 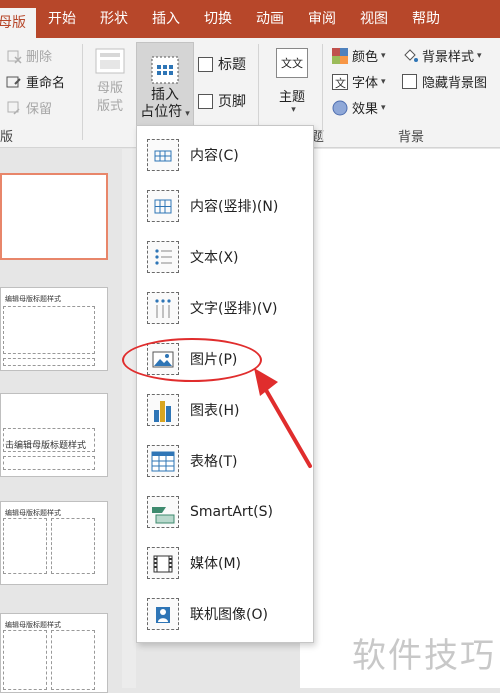 What do you see at coordinates (39, 57) in the screenshot?
I see `delete-label: 删除` at bounding box center [39, 57].